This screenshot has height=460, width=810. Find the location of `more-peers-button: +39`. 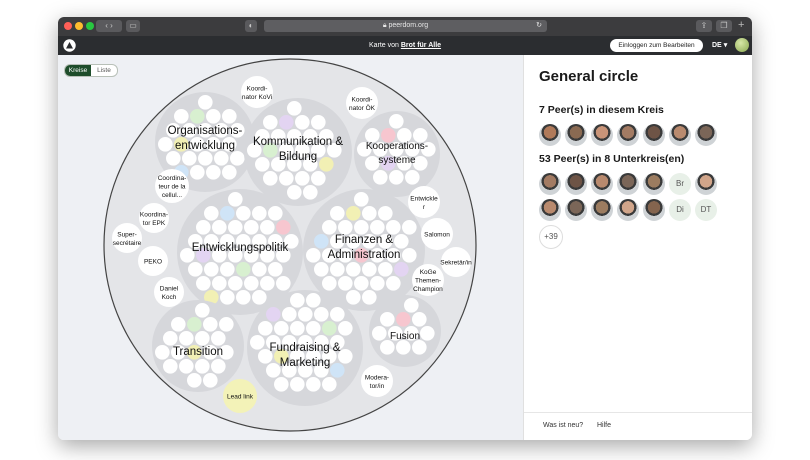

more-peers-button: +39 is located at coordinates (551, 237).